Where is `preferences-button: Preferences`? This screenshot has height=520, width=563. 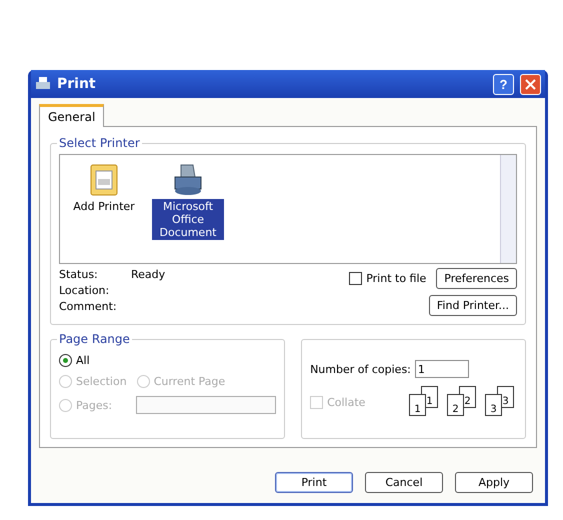 preferences-button: Preferences is located at coordinates (476, 278).